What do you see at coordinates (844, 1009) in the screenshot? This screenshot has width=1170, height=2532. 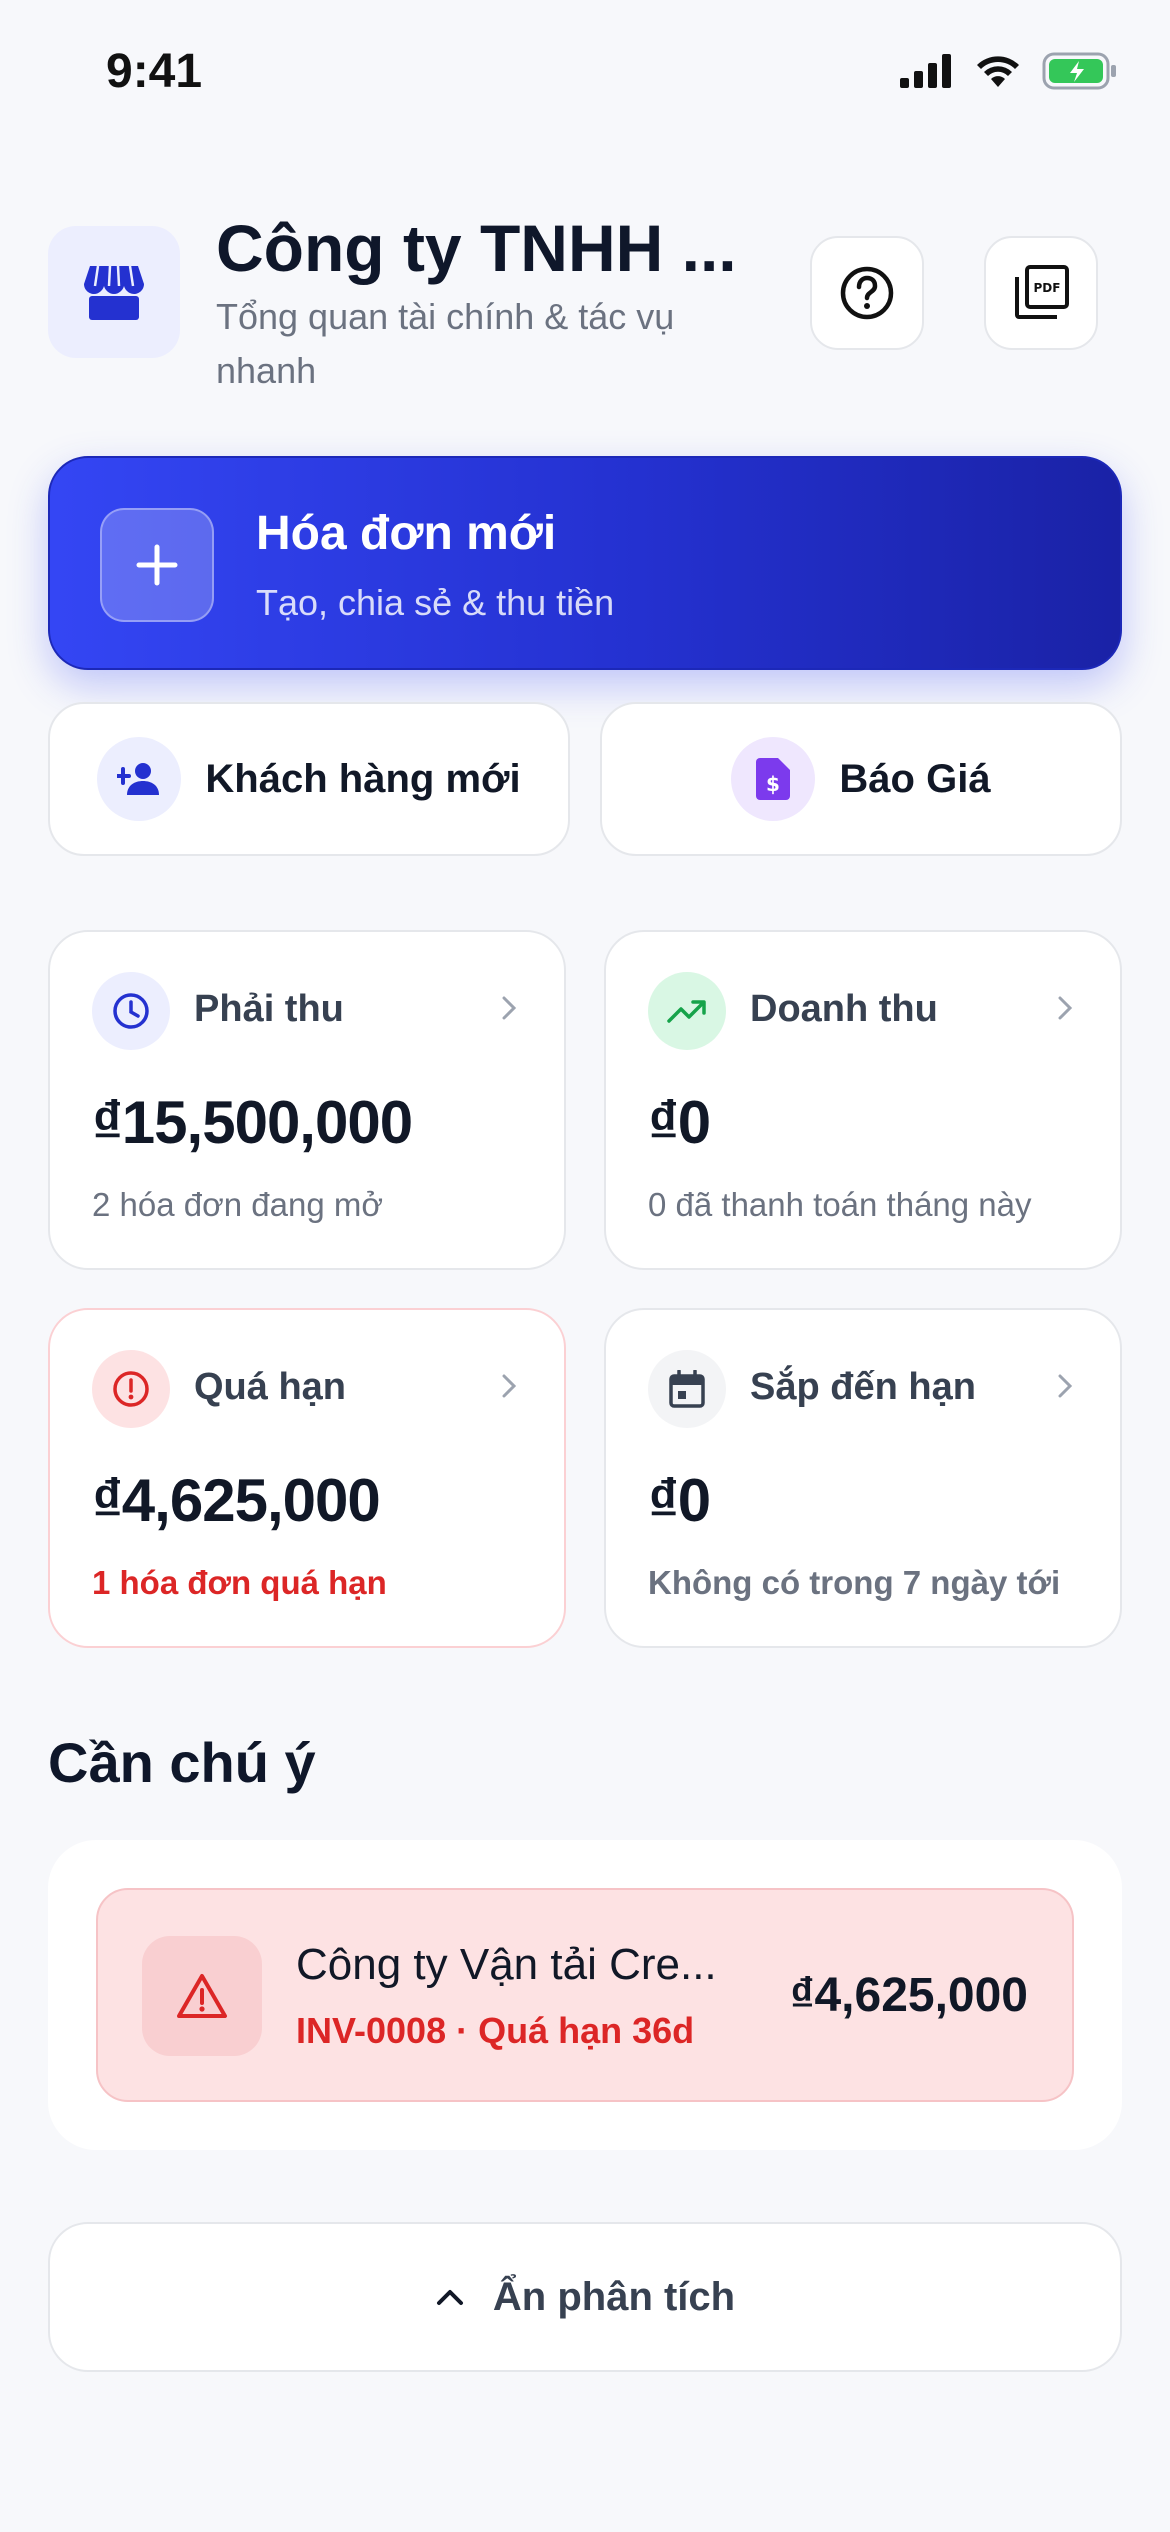 I see `revenue-label: Doanh thu` at bounding box center [844, 1009].